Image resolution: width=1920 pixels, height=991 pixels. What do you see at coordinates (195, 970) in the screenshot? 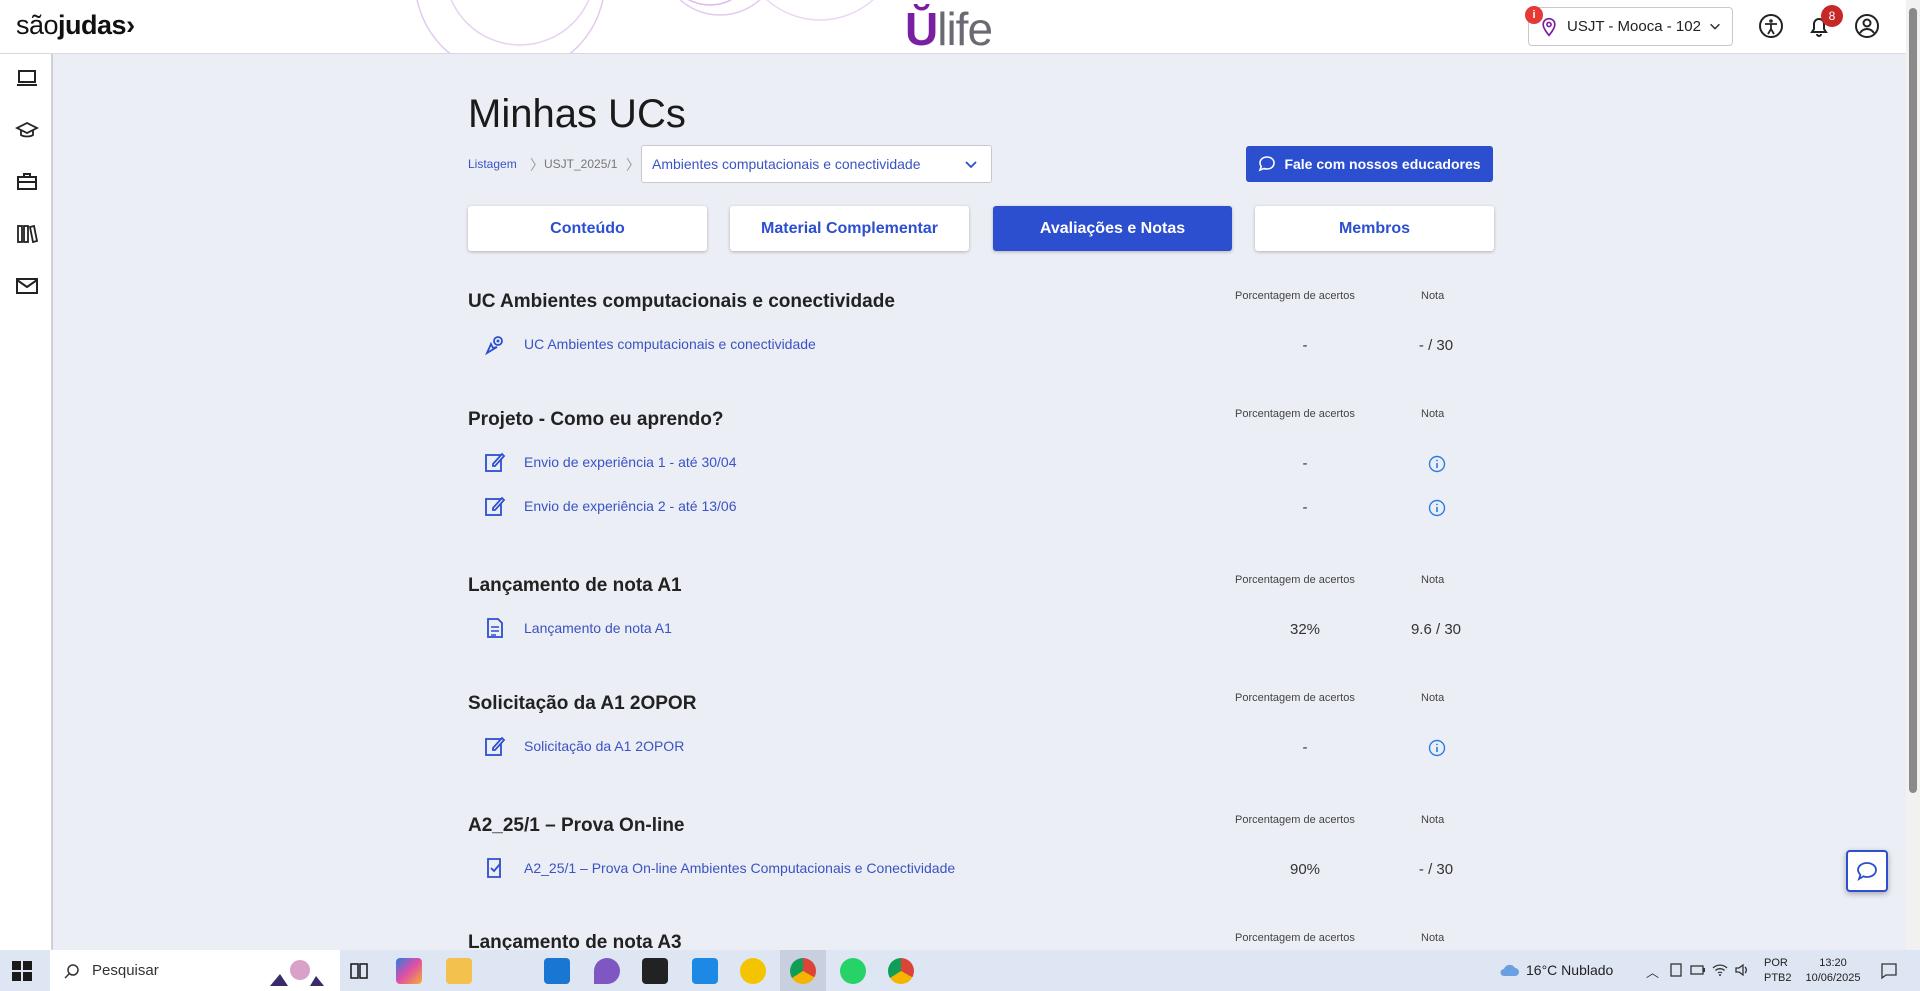
I see `taskbar-search: Pesquisar` at bounding box center [195, 970].